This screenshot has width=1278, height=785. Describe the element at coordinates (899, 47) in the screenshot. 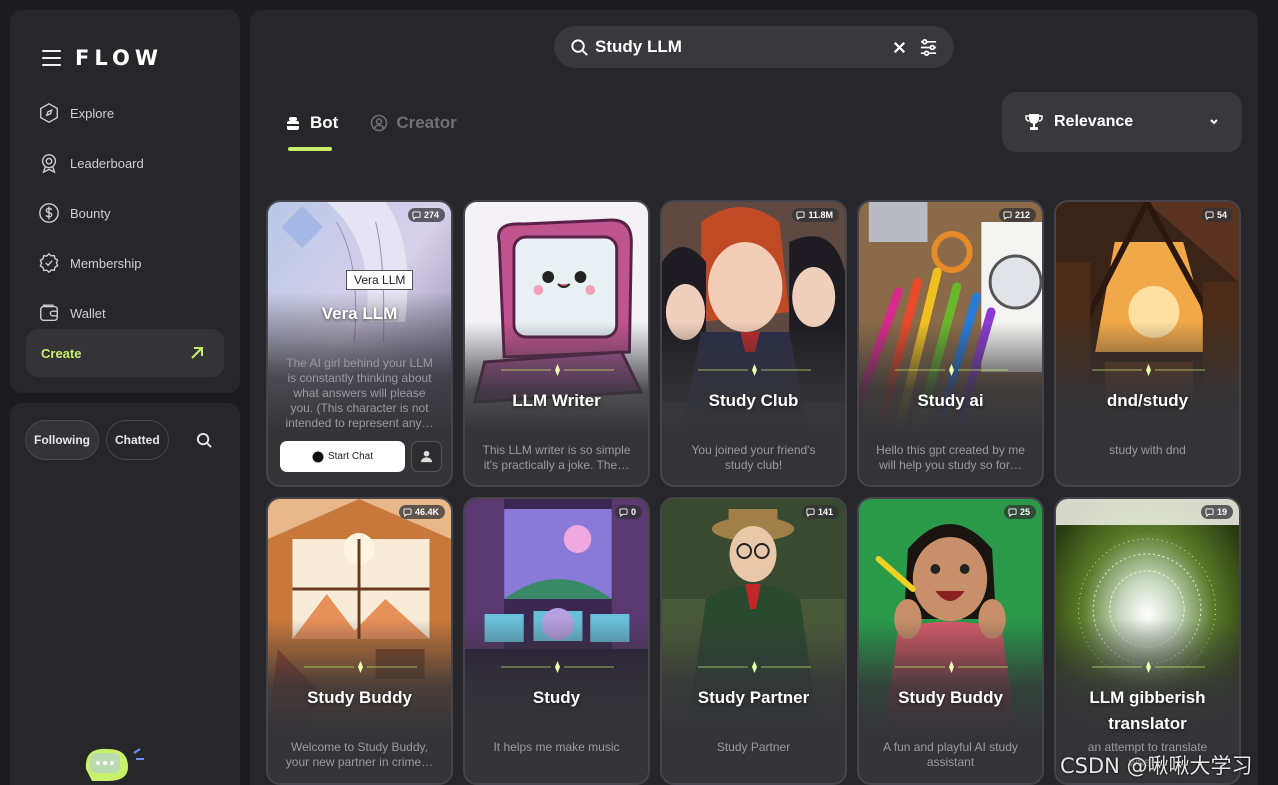

I see `clear-icon` at that location.